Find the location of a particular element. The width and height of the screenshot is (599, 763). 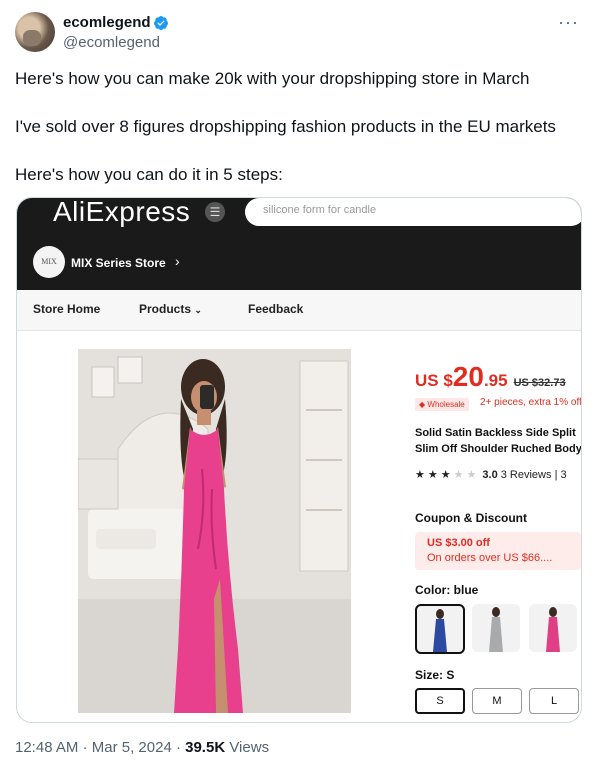

tag-icon: ◆ is located at coordinates (422, 404).